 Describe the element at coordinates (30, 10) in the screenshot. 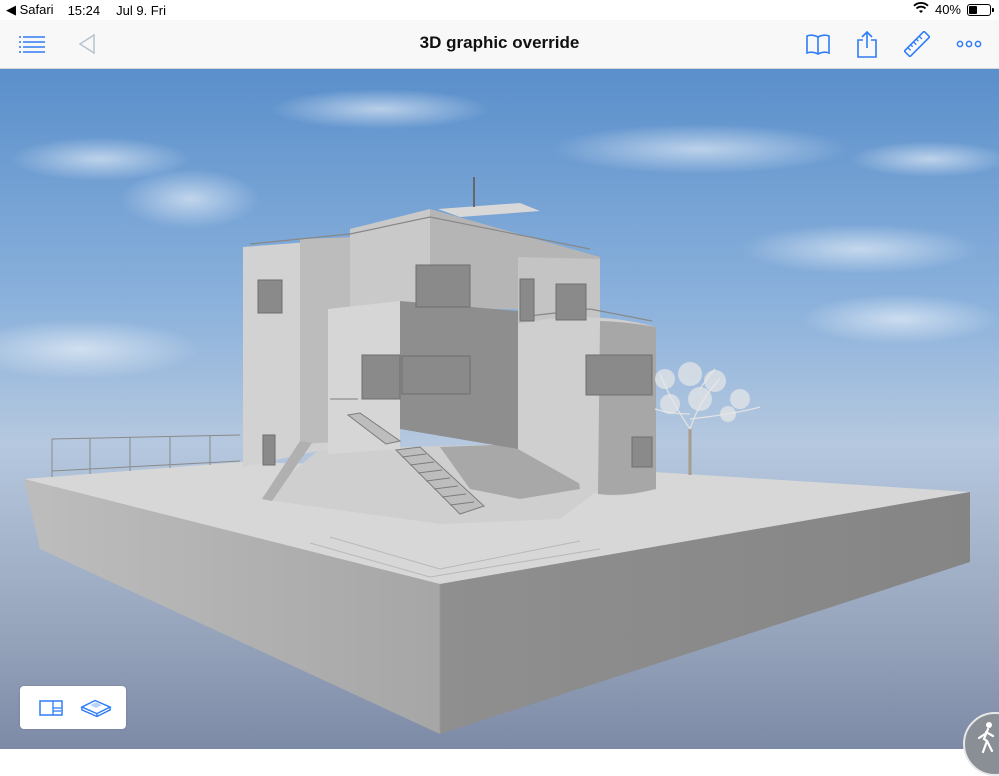

I see `back-to-app-link: ◀ Safari` at that location.